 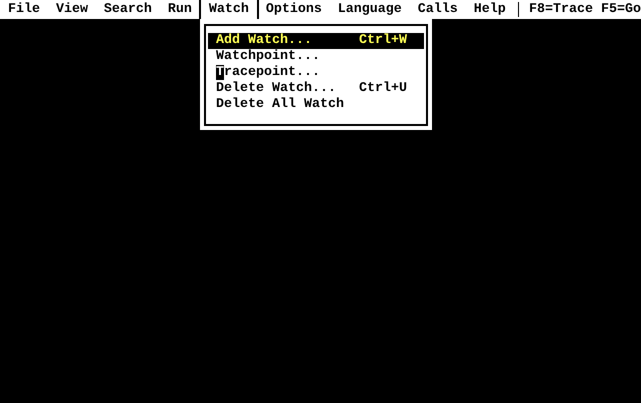 I want to click on shortcut-hint: F8=Trace F5=Go, so click(x=585, y=9).